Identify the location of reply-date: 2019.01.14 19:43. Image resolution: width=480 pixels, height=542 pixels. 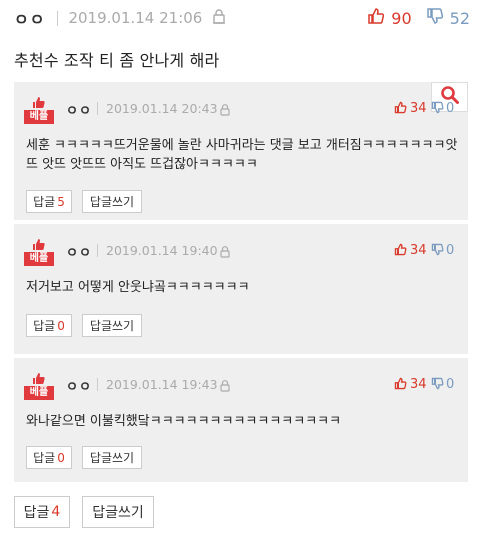
(162, 384).